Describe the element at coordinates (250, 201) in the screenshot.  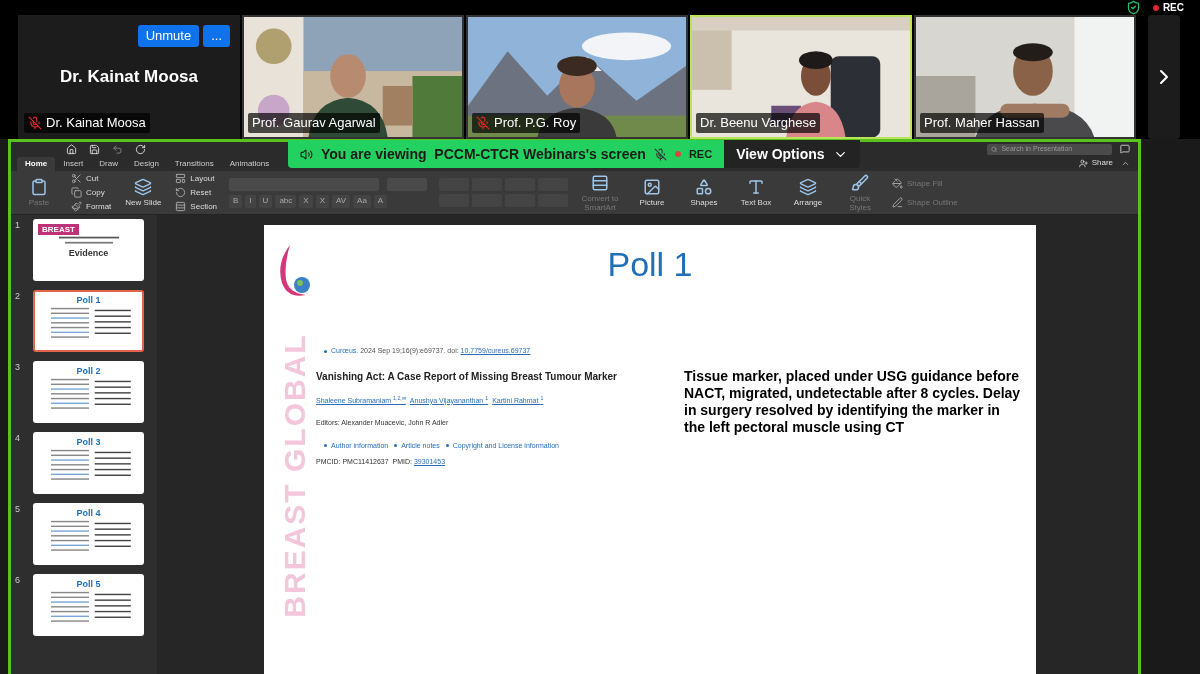
I see `font-style-button: I` at that location.